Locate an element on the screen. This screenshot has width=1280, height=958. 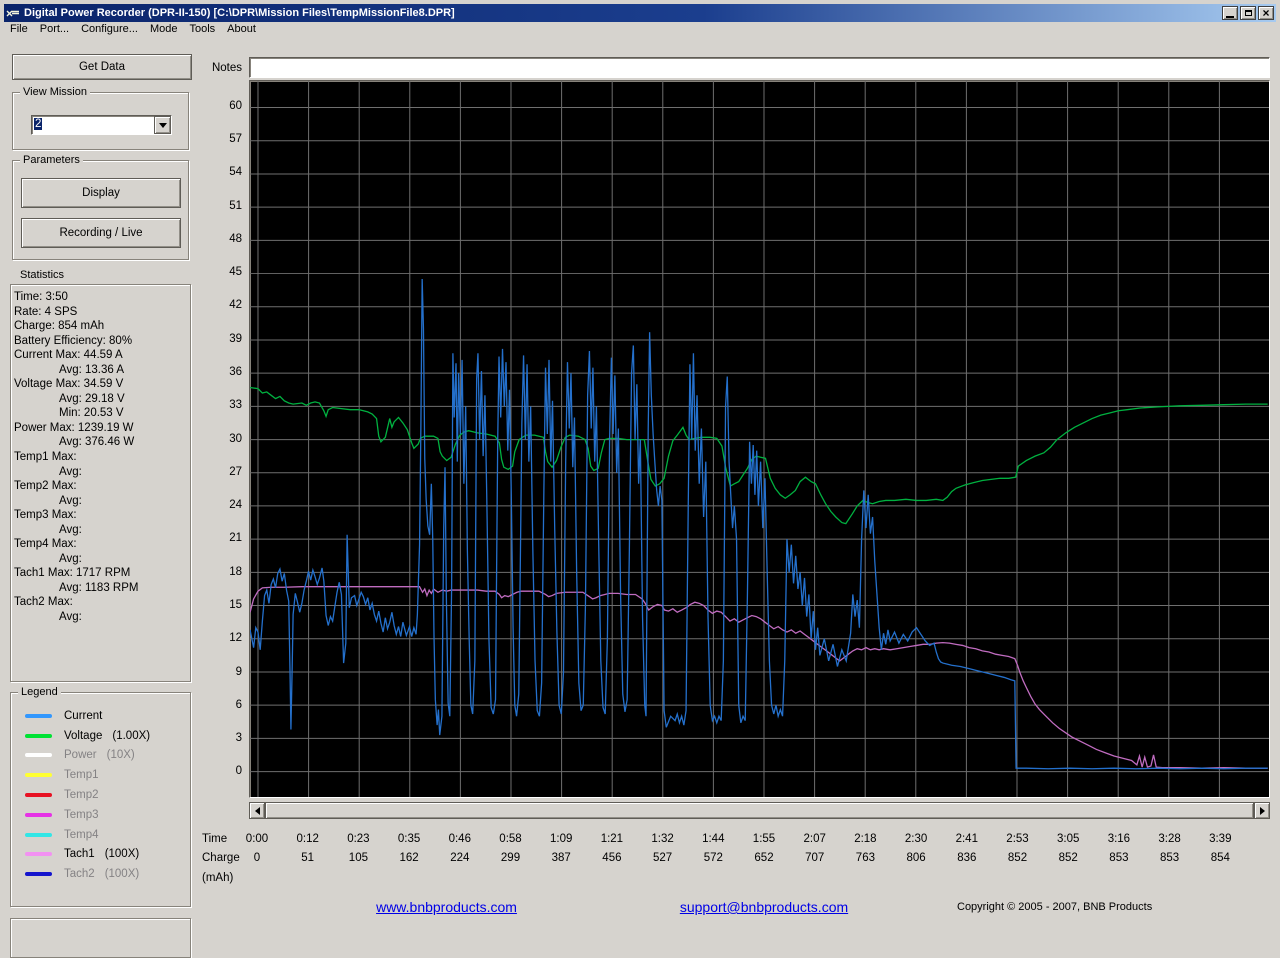
legend-item-label: Temp1 is located at coordinates (81, 775).